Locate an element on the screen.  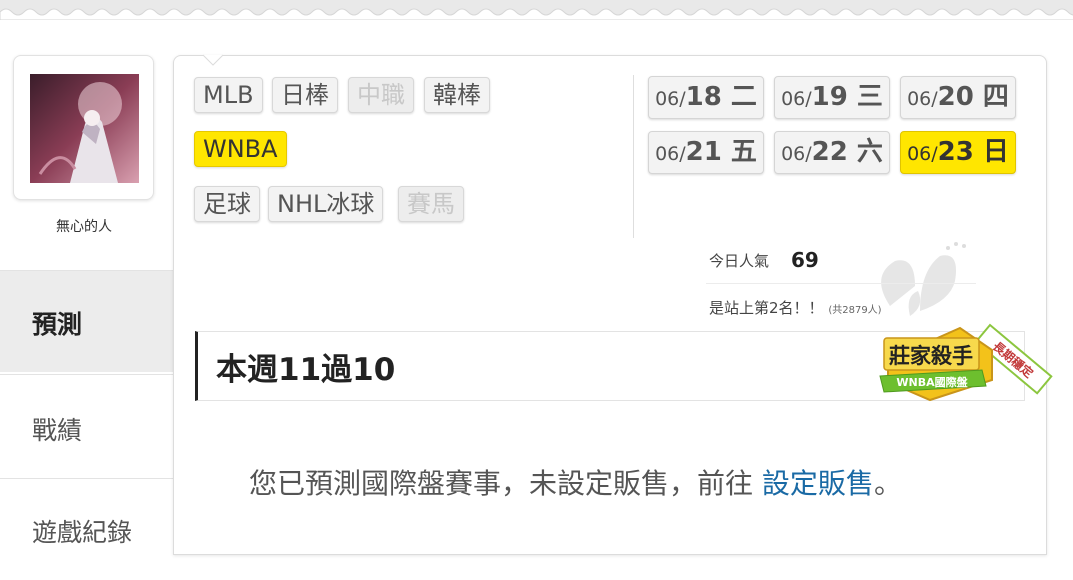
rank-total: (共2879人) is located at coordinates (855, 310).